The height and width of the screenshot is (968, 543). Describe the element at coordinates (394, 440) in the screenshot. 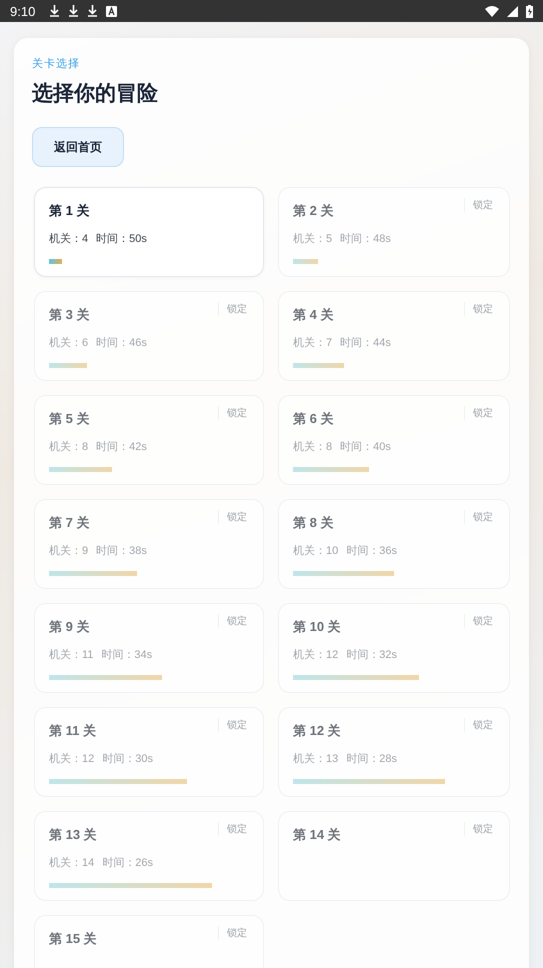

I see `level-card: 第 6 关 锁定 机关：8 时间：40s` at that location.